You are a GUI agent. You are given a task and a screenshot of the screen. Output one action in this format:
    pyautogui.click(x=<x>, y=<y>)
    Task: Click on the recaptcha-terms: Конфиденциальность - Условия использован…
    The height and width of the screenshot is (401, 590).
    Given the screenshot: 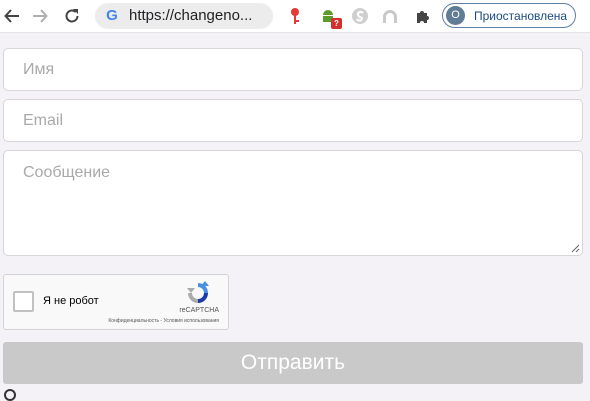 What is the action you would take?
    pyautogui.click(x=163, y=321)
    